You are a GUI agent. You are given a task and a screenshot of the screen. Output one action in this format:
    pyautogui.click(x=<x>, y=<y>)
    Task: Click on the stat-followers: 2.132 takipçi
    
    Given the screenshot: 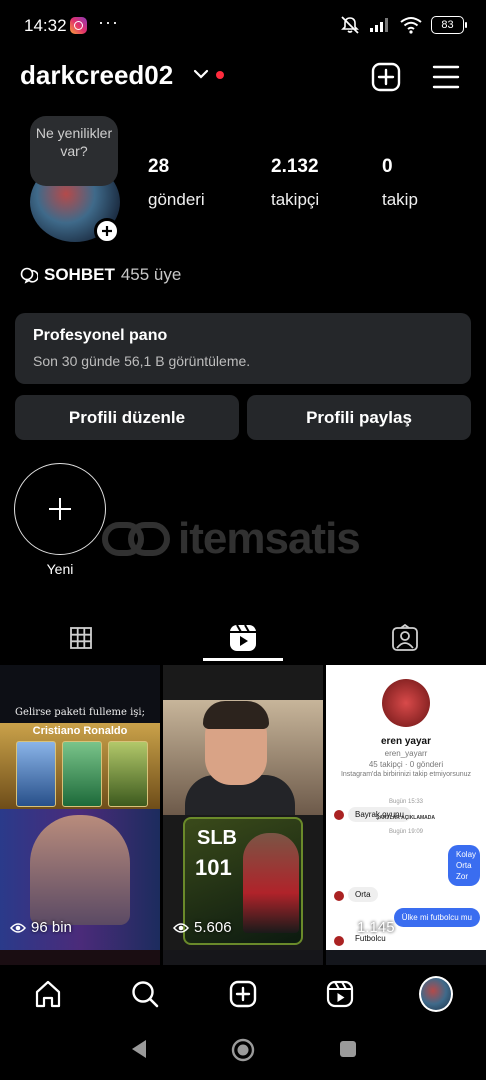 What is the action you would take?
    pyautogui.click(x=295, y=183)
    